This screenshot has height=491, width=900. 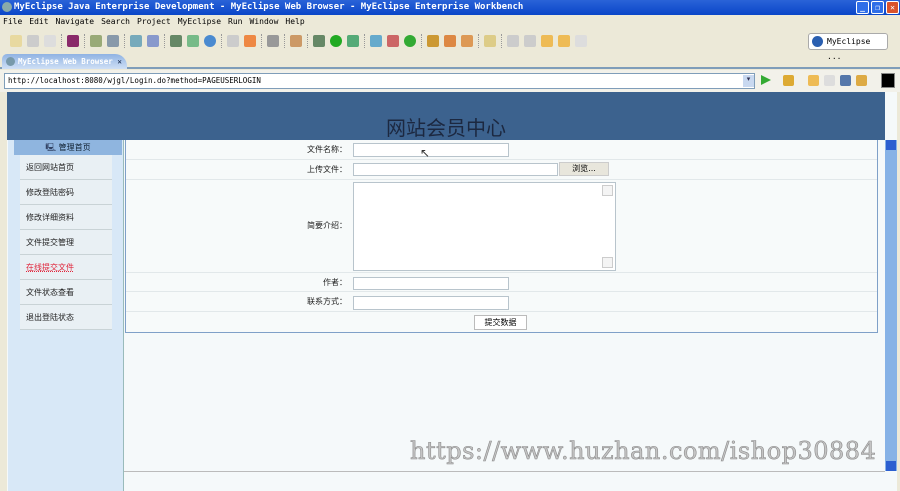 What do you see at coordinates (891, 466) in the screenshot?
I see `scroll-down-arrow-icon` at bounding box center [891, 466].